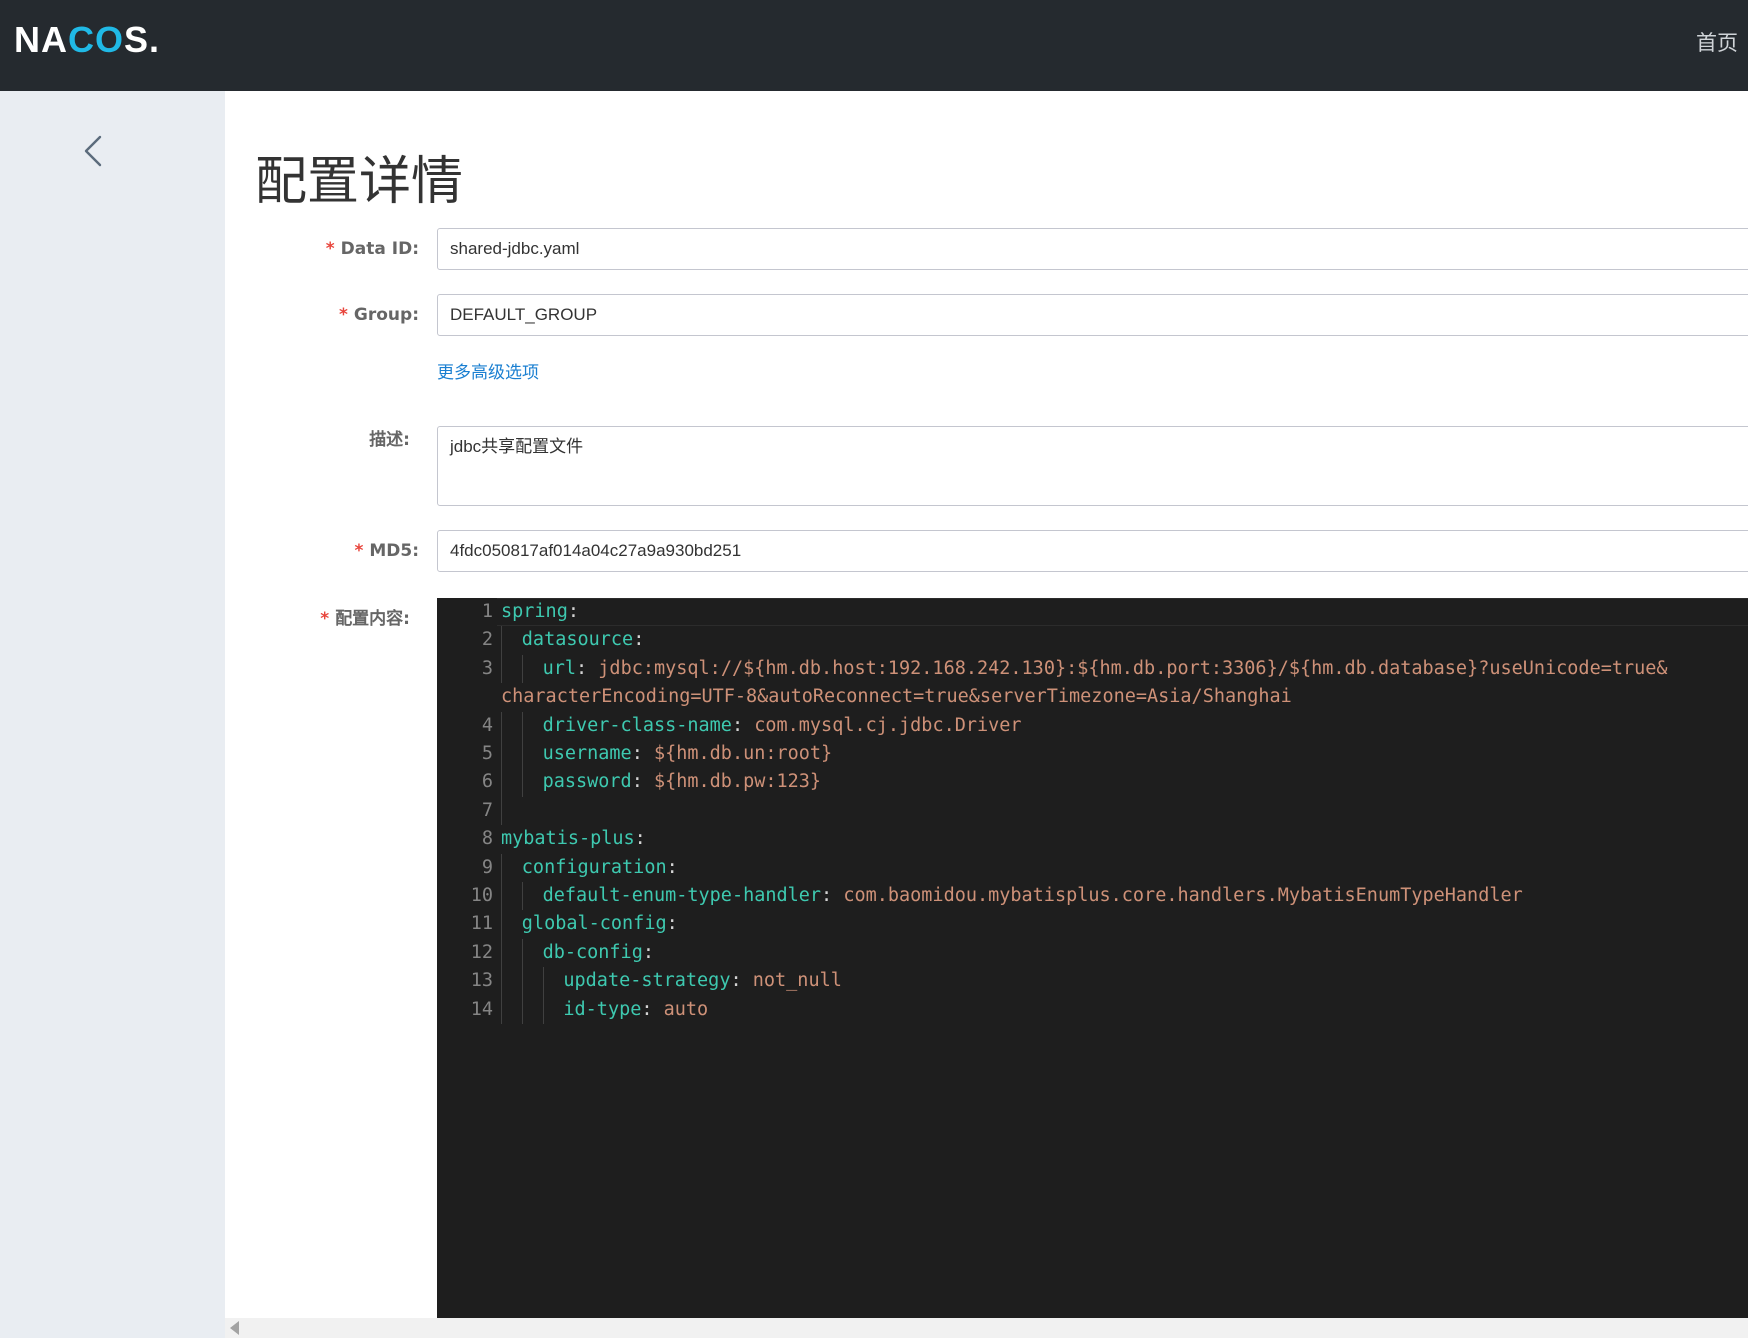 Image resolution: width=1748 pixels, height=1338 pixels. Describe the element at coordinates (386, 315) in the screenshot. I see `group-label-text: Group:` at that location.